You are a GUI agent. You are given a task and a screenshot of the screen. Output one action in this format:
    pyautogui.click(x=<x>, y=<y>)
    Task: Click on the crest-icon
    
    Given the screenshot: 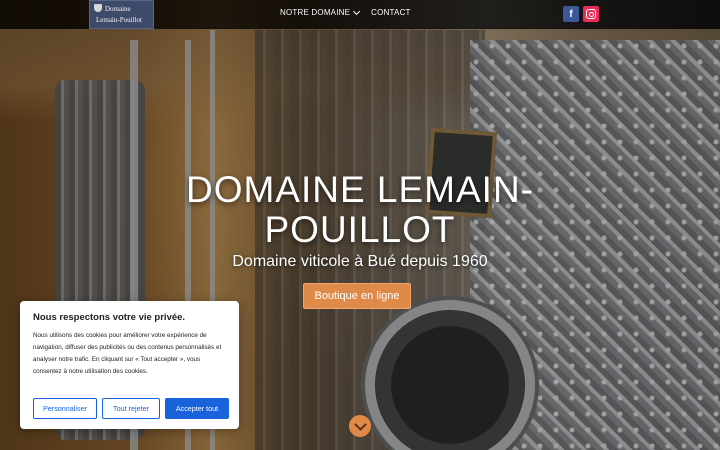 What is the action you would take?
    pyautogui.click(x=98, y=8)
    